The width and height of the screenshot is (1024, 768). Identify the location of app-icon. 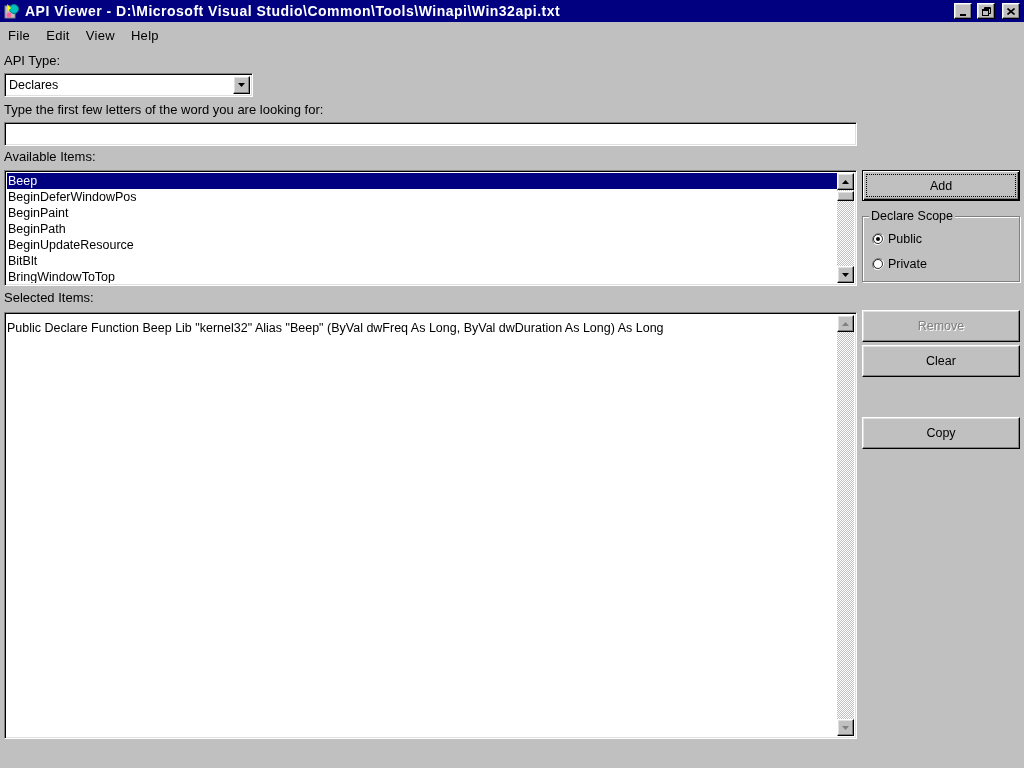
(12, 11).